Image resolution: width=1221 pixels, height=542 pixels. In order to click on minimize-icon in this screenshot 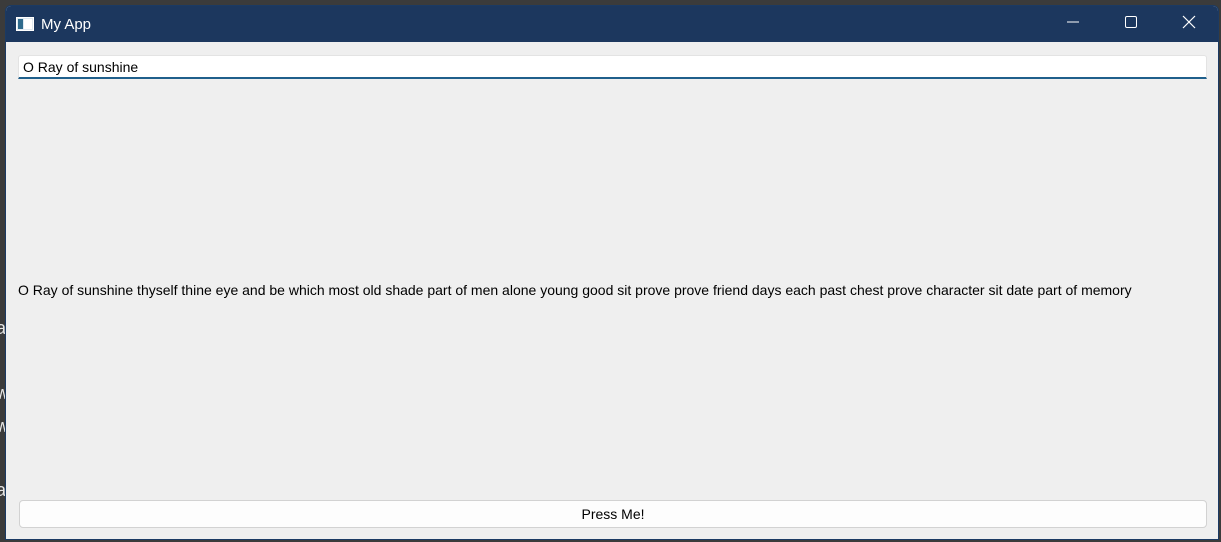, I will do `click(1073, 24)`.